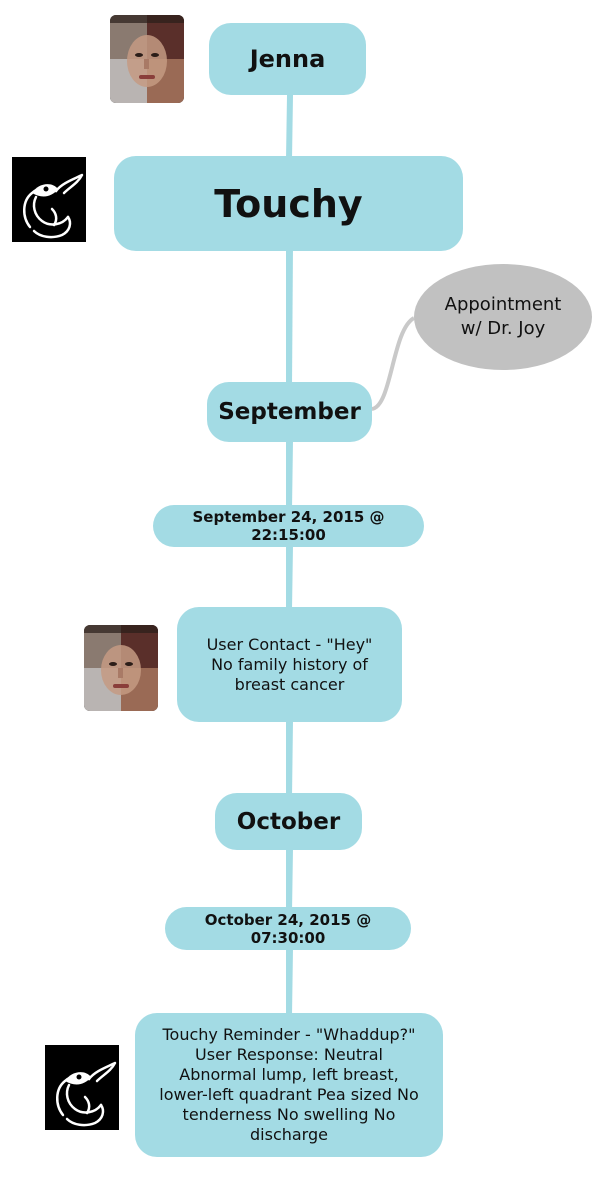  Describe the element at coordinates (289, 1094) in the screenshot. I see `note-line: lower-left quadrant Pea sized No` at that location.